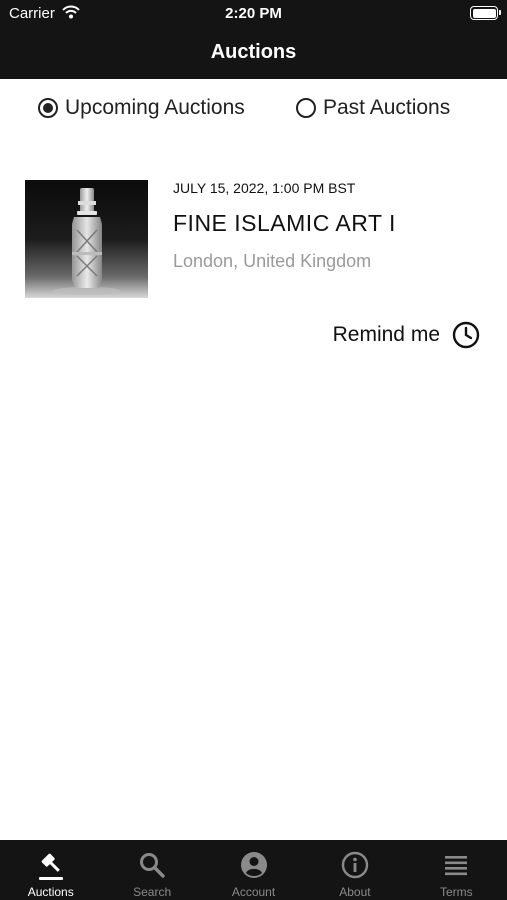  What do you see at coordinates (152, 892) in the screenshot?
I see `tab-label-search: Search` at bounding box center [152, 892].